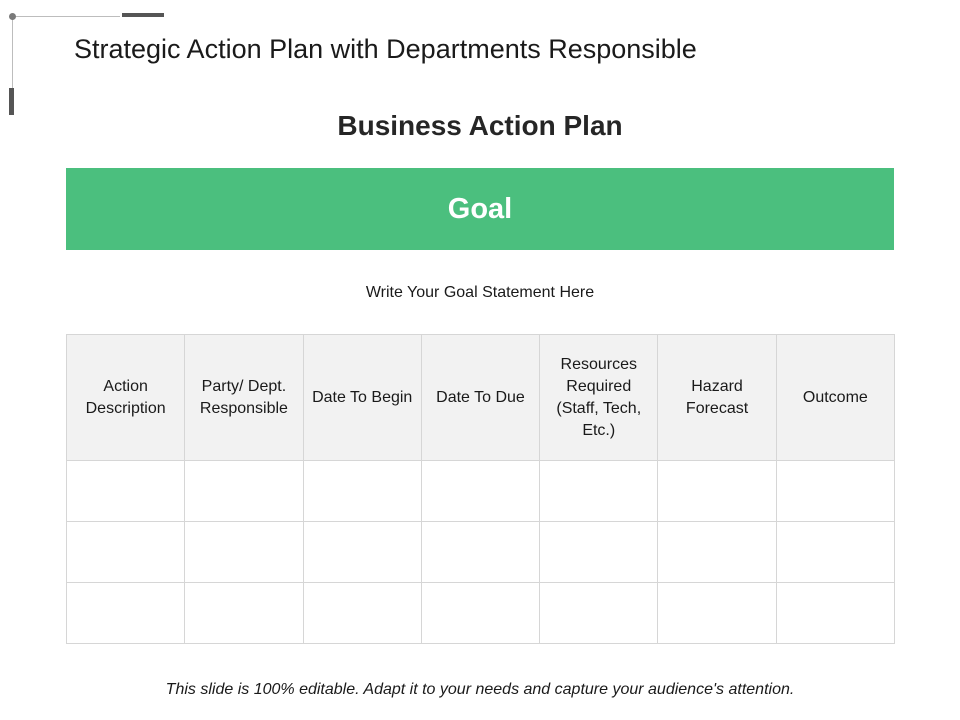 This screenshot has height=720, width=960. Describe the element at coordinates (362, 397) in the screenshot. I see `column-header: Date To Begin` at that location.